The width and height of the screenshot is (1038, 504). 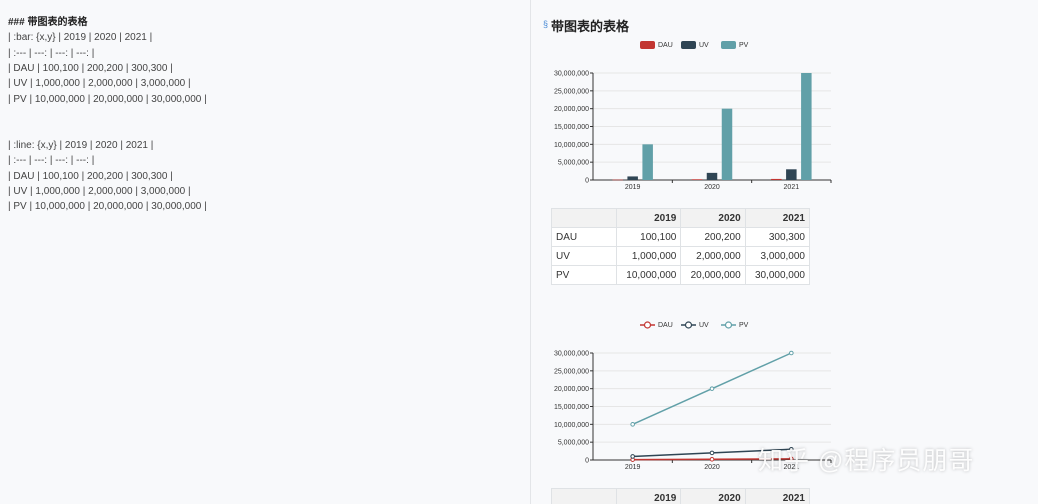 I want to click on bar-dau-2021, so click(x=776, y=179).